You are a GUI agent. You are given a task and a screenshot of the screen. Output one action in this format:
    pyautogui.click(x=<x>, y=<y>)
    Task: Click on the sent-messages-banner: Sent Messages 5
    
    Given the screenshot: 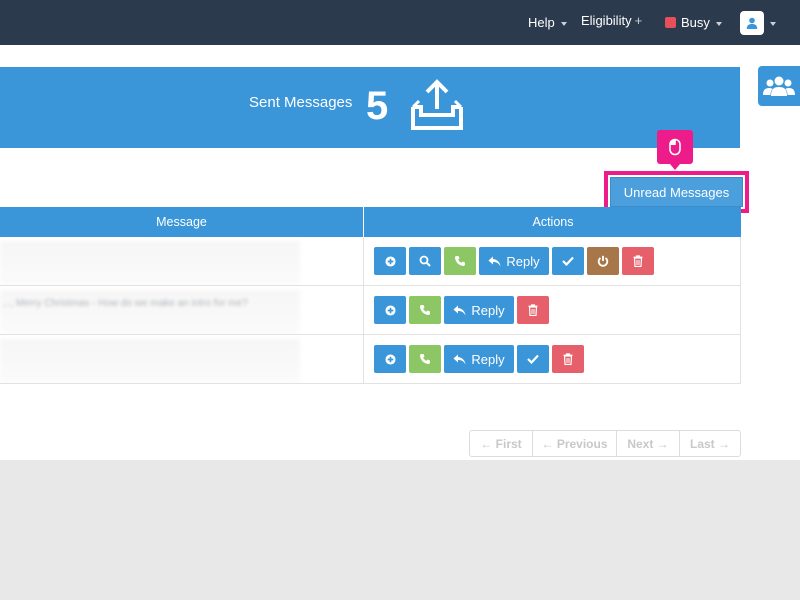 What is the action you would take?
    pyautogui.click(x=370, y=107)
    